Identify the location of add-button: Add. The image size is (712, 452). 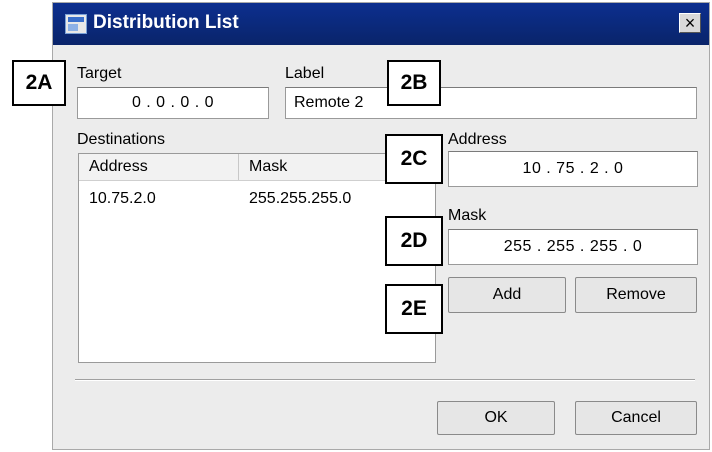
(507, 295).